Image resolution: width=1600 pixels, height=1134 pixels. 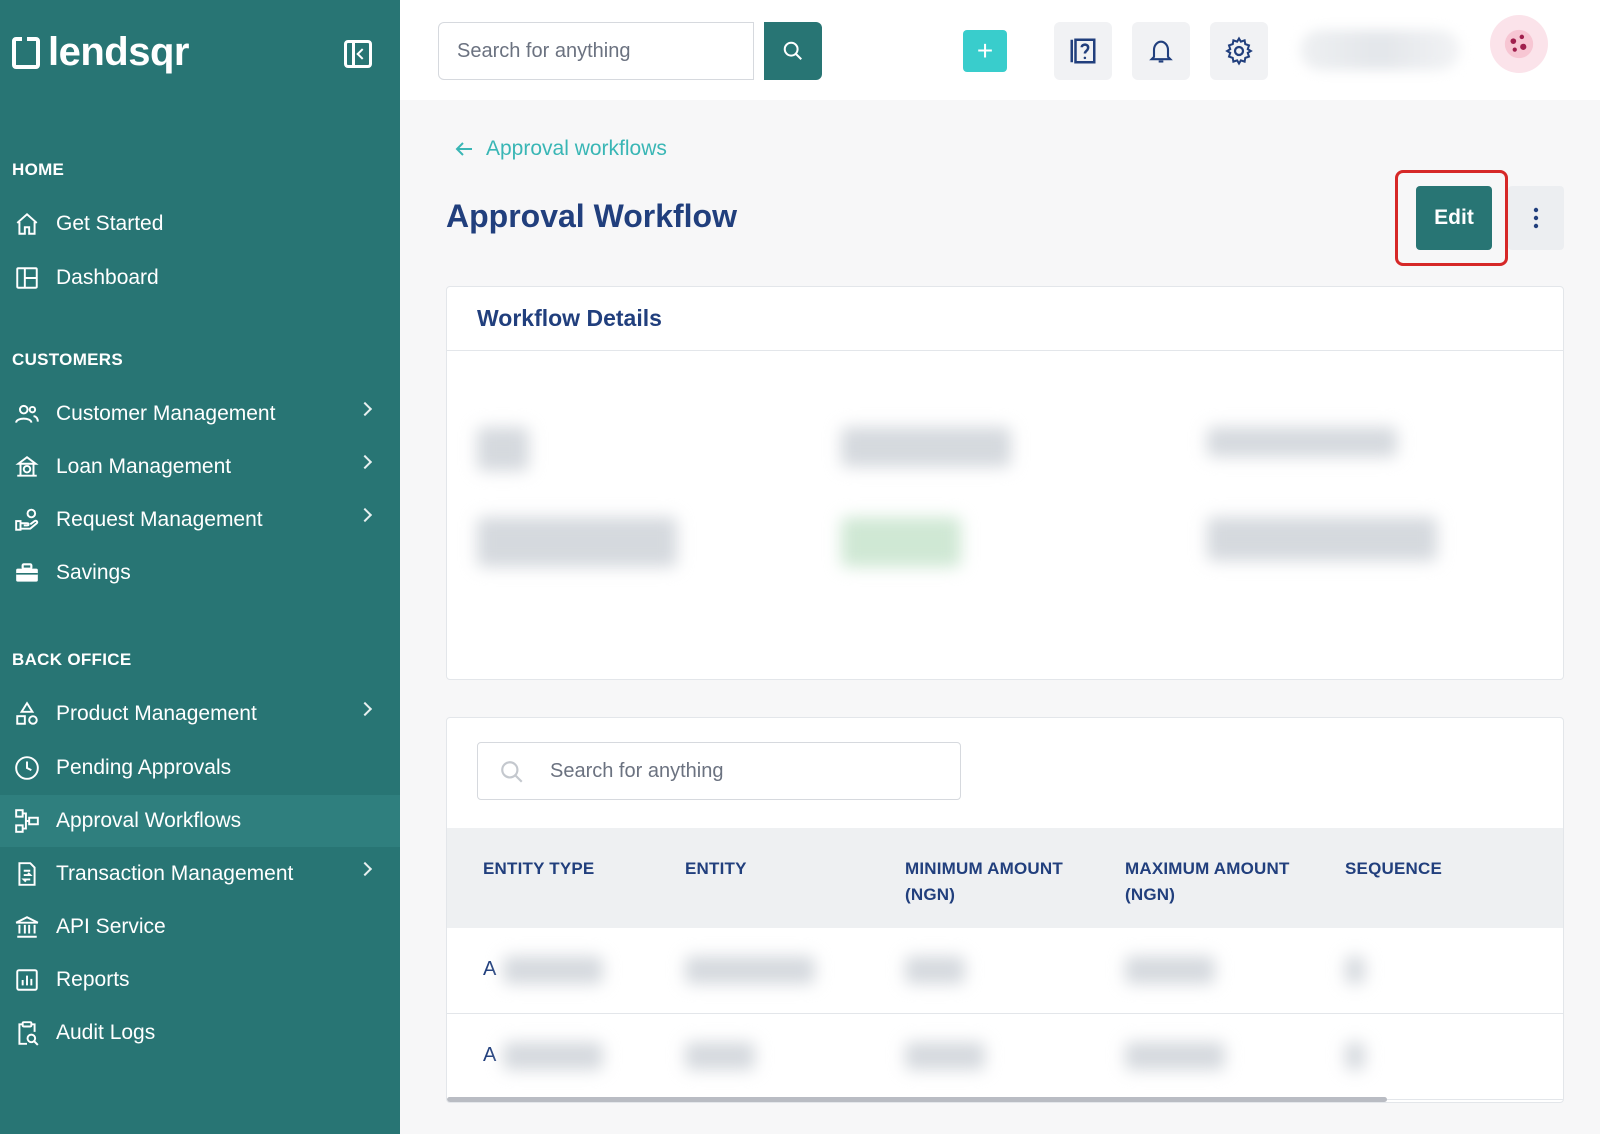 I want to click on table-search-input, so click(x=719, y=771).